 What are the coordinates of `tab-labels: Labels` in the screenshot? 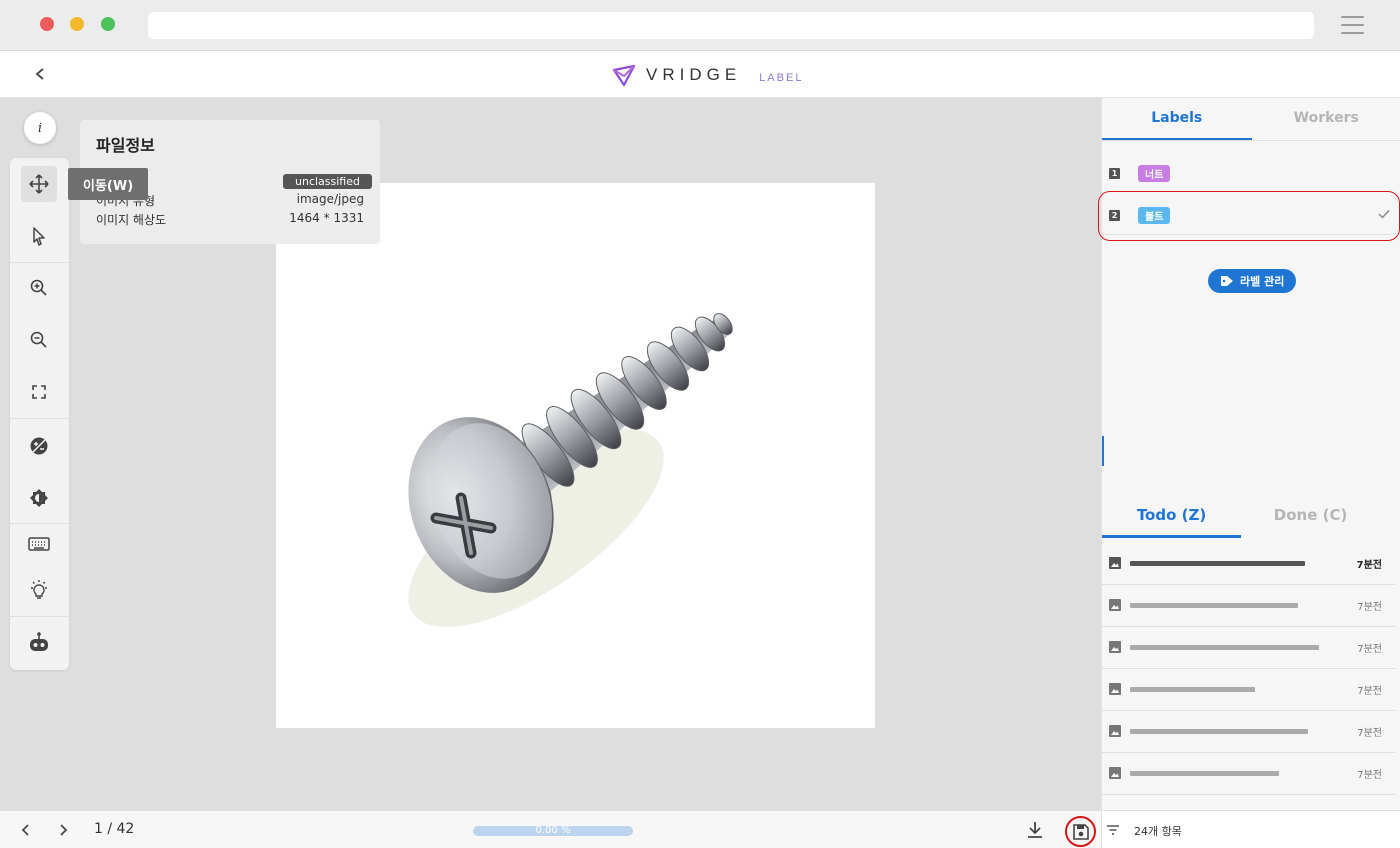 It's located at (1177, 119).